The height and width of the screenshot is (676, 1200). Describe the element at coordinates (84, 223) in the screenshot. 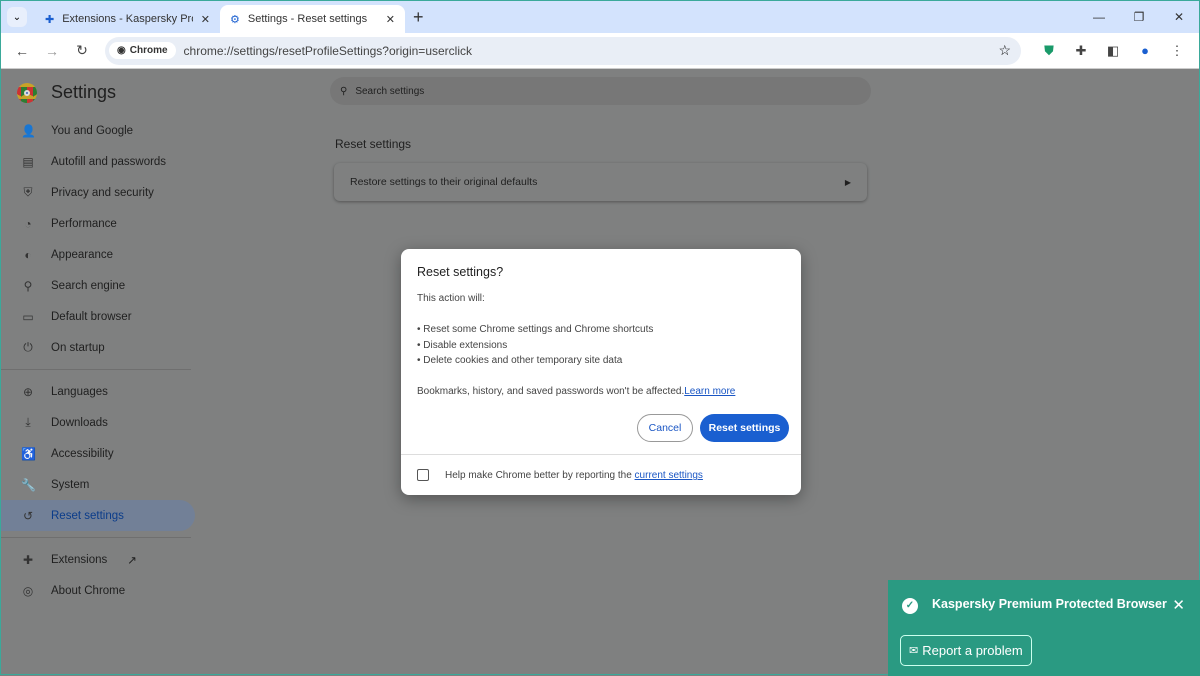

I see `sidebar-item-label: Performance` at that location.